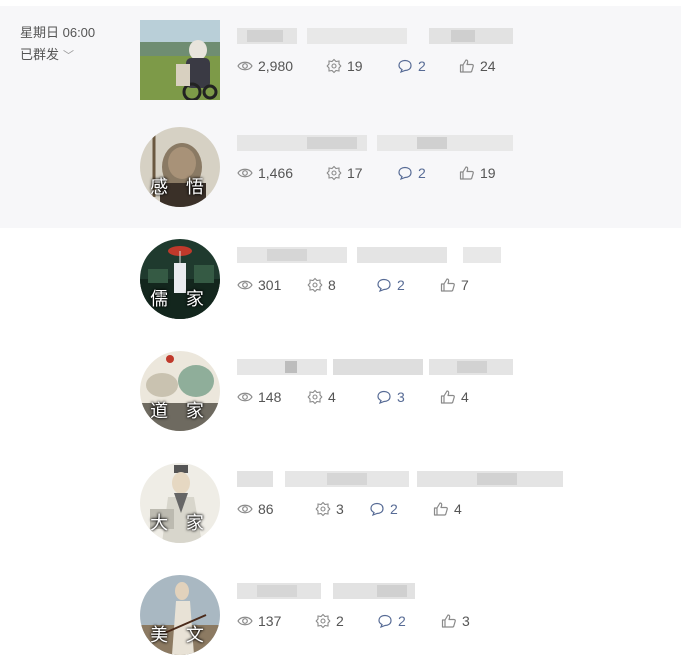 This screenshot has width=681, height=662. I want to click on comments-stat: 3, so click(408, 397).